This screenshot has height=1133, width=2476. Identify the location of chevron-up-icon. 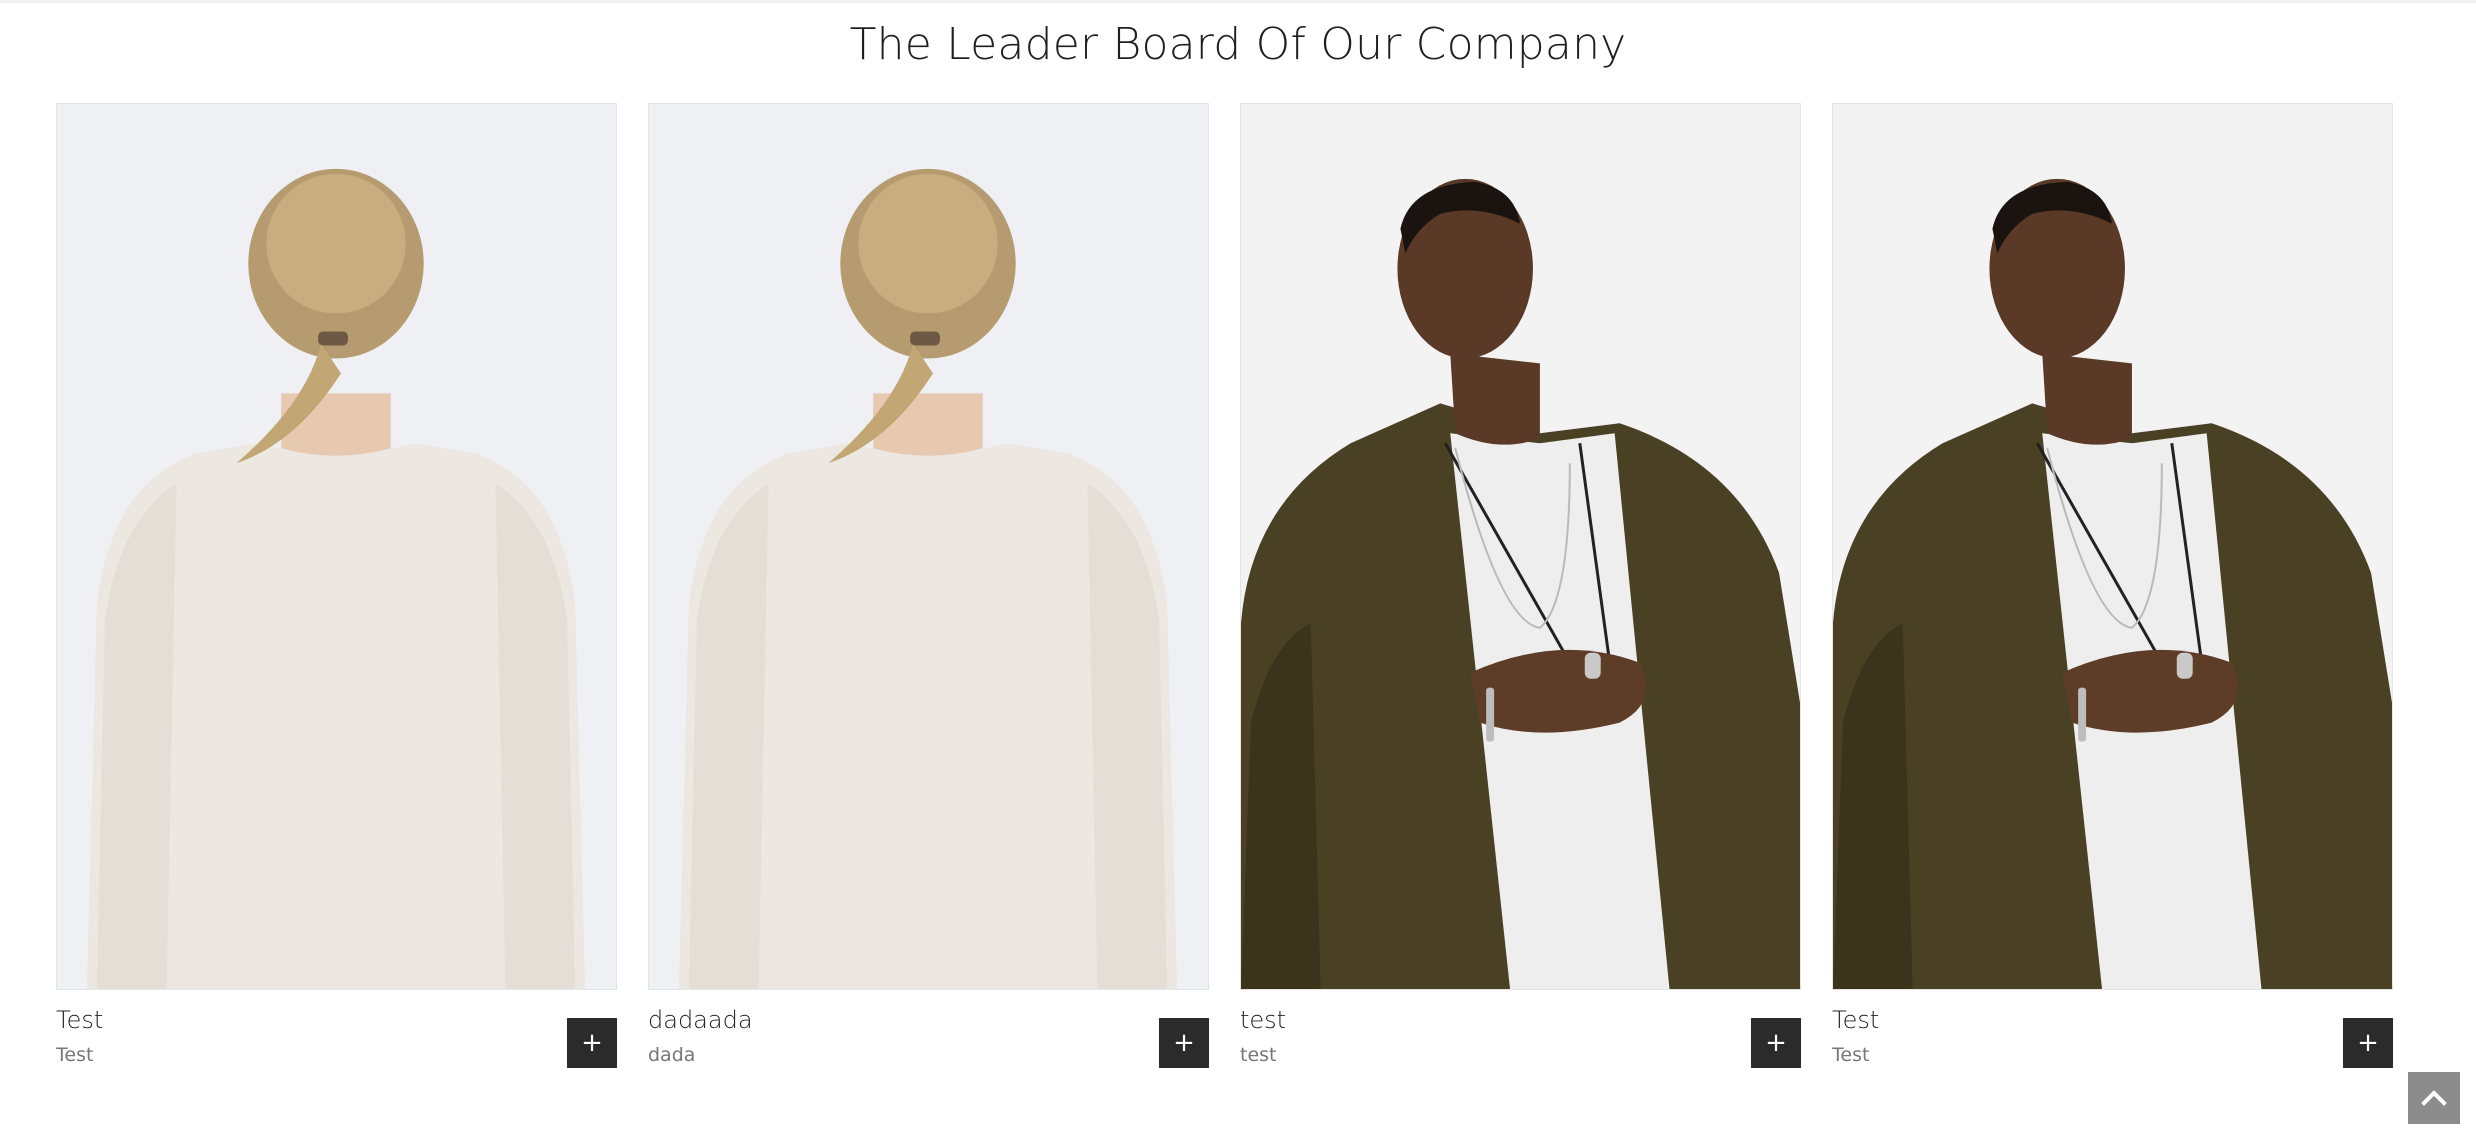
(2434, 1098).